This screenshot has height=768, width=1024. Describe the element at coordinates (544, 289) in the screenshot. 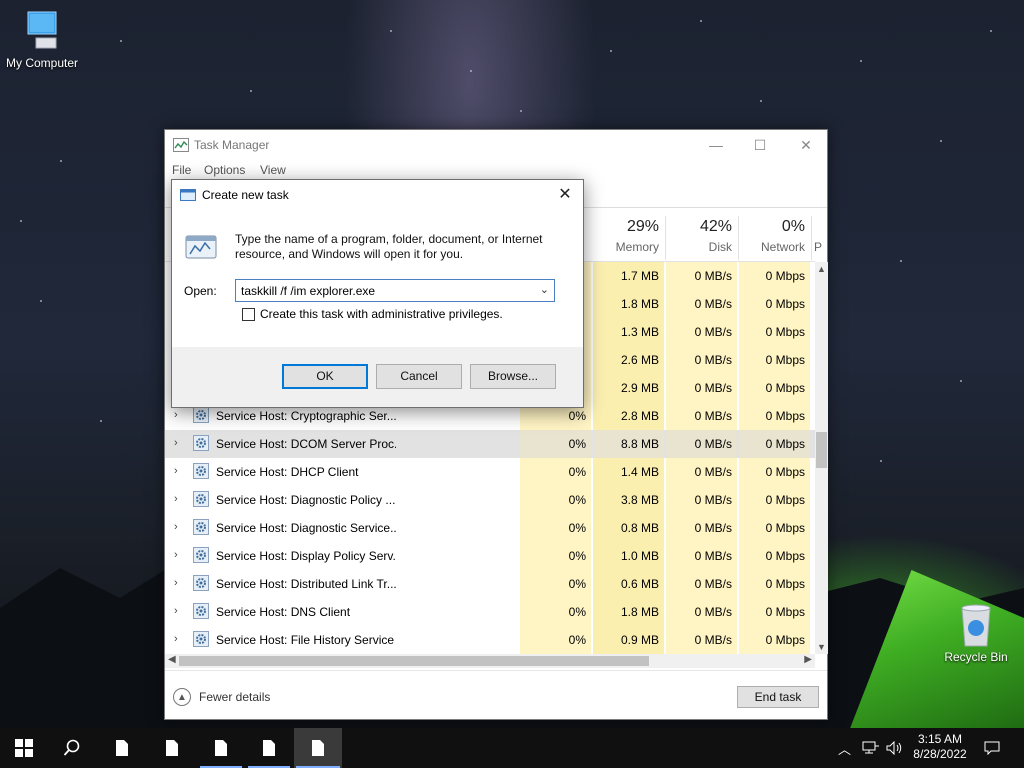

I see `chevron-down-icon: ⌄` at that location.